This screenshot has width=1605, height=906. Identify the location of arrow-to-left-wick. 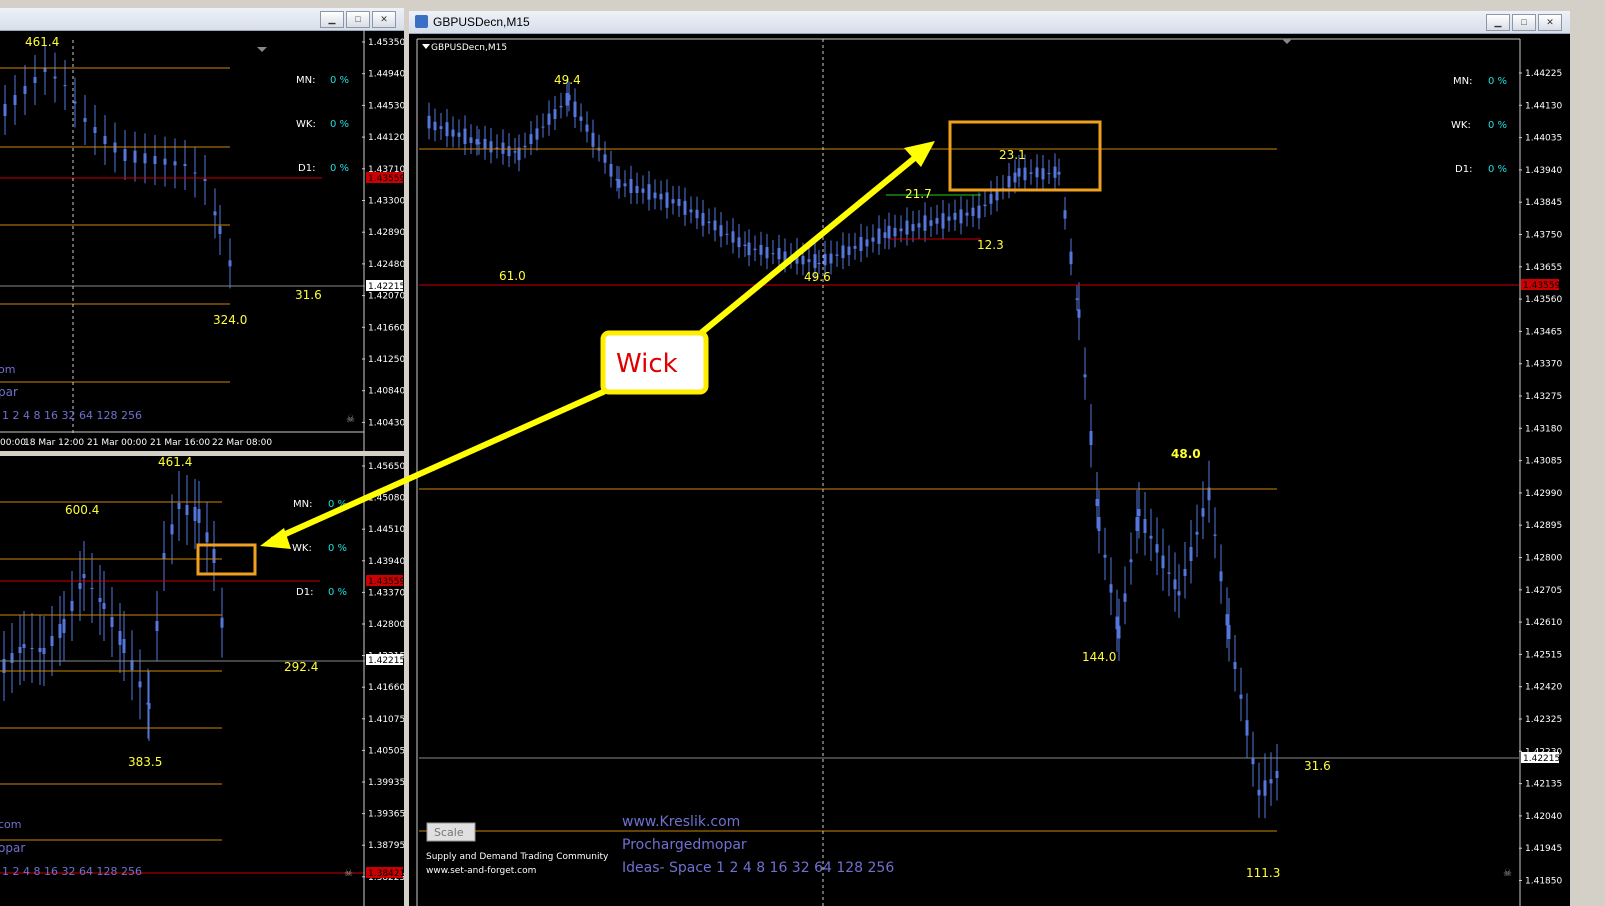
(442, 464).